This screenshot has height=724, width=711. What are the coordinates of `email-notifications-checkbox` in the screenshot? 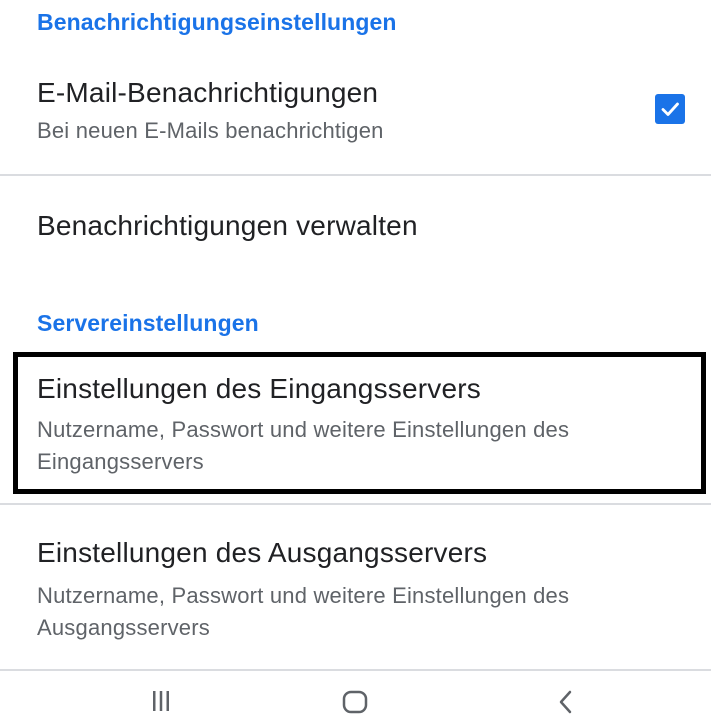 It's located at (670, 109).